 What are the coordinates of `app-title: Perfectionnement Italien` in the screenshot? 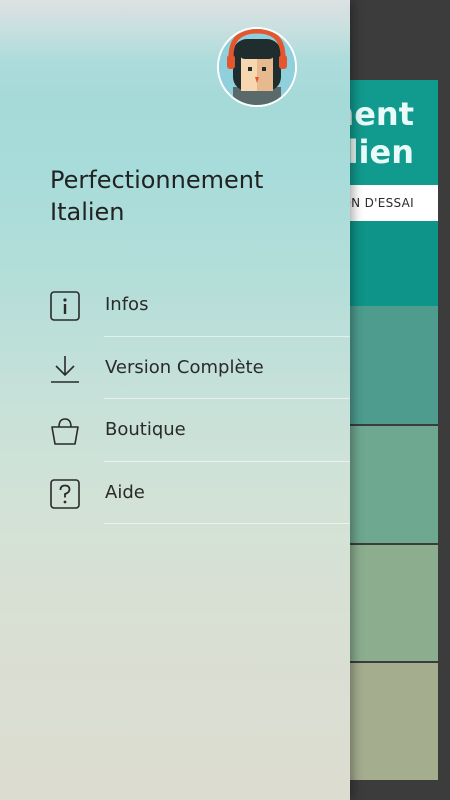 It's located at (157, 196).